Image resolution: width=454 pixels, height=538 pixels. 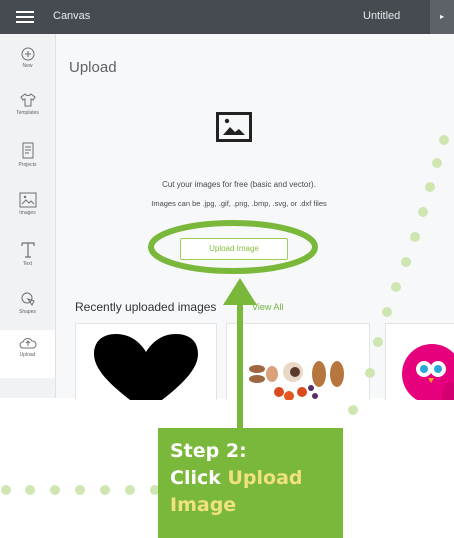 I want to click on step-instruction: Step 2: Click Upload Image, so click(x=236, y=478).